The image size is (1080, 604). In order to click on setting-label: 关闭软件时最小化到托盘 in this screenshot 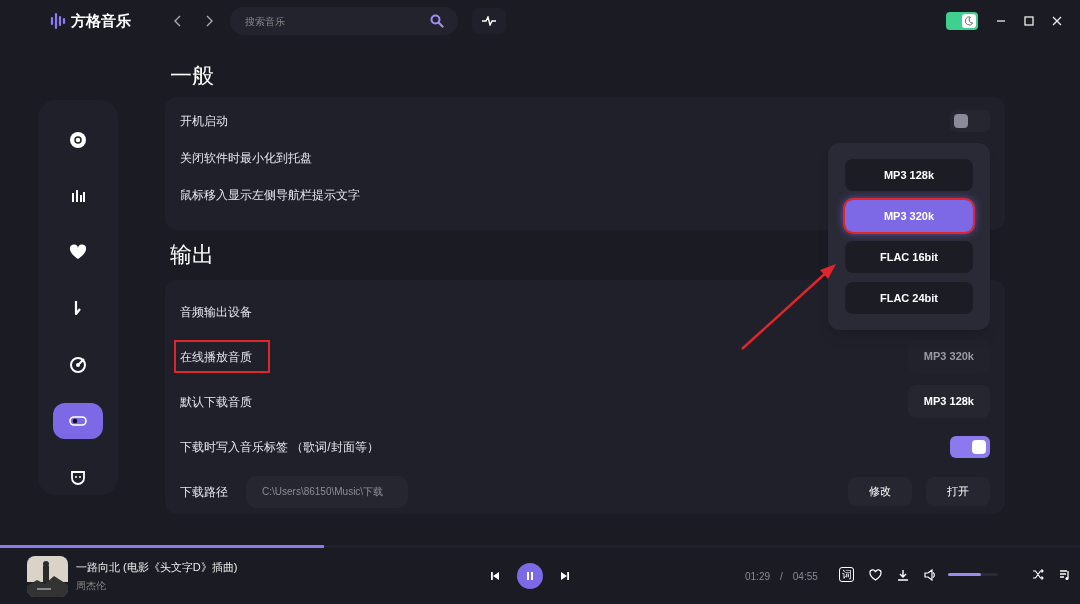, I will do `click(246, 158)`.